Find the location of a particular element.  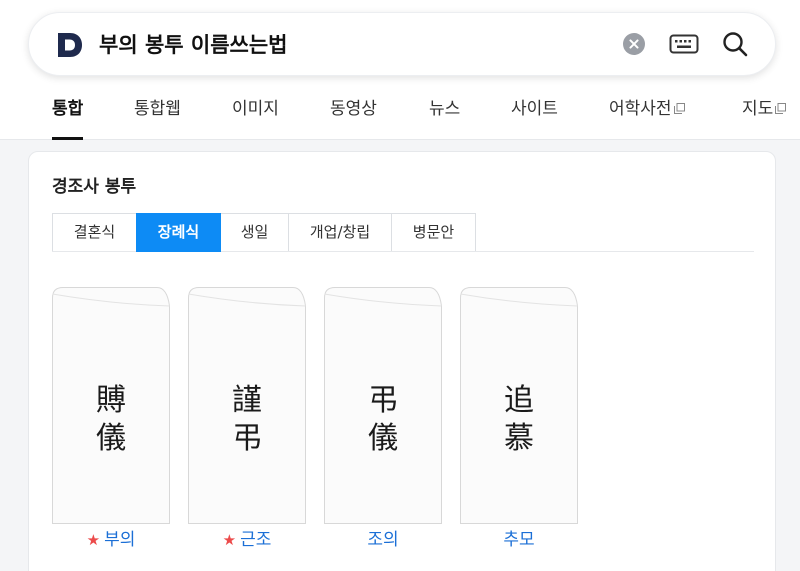

envelope-label: 조의 is located at coordinates (383, 540).